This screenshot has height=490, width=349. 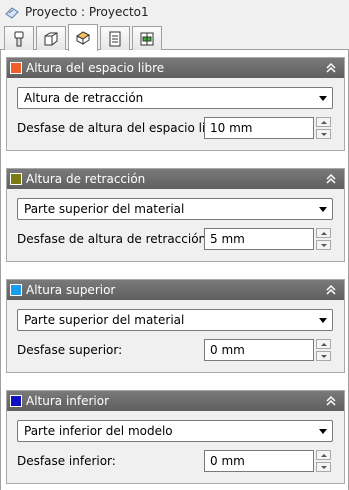 What do you see at coordinates (174, 12) in the screenshot?
I see `title-bar: Proyecto : Proyecto1` at bounding box center [174, 12].